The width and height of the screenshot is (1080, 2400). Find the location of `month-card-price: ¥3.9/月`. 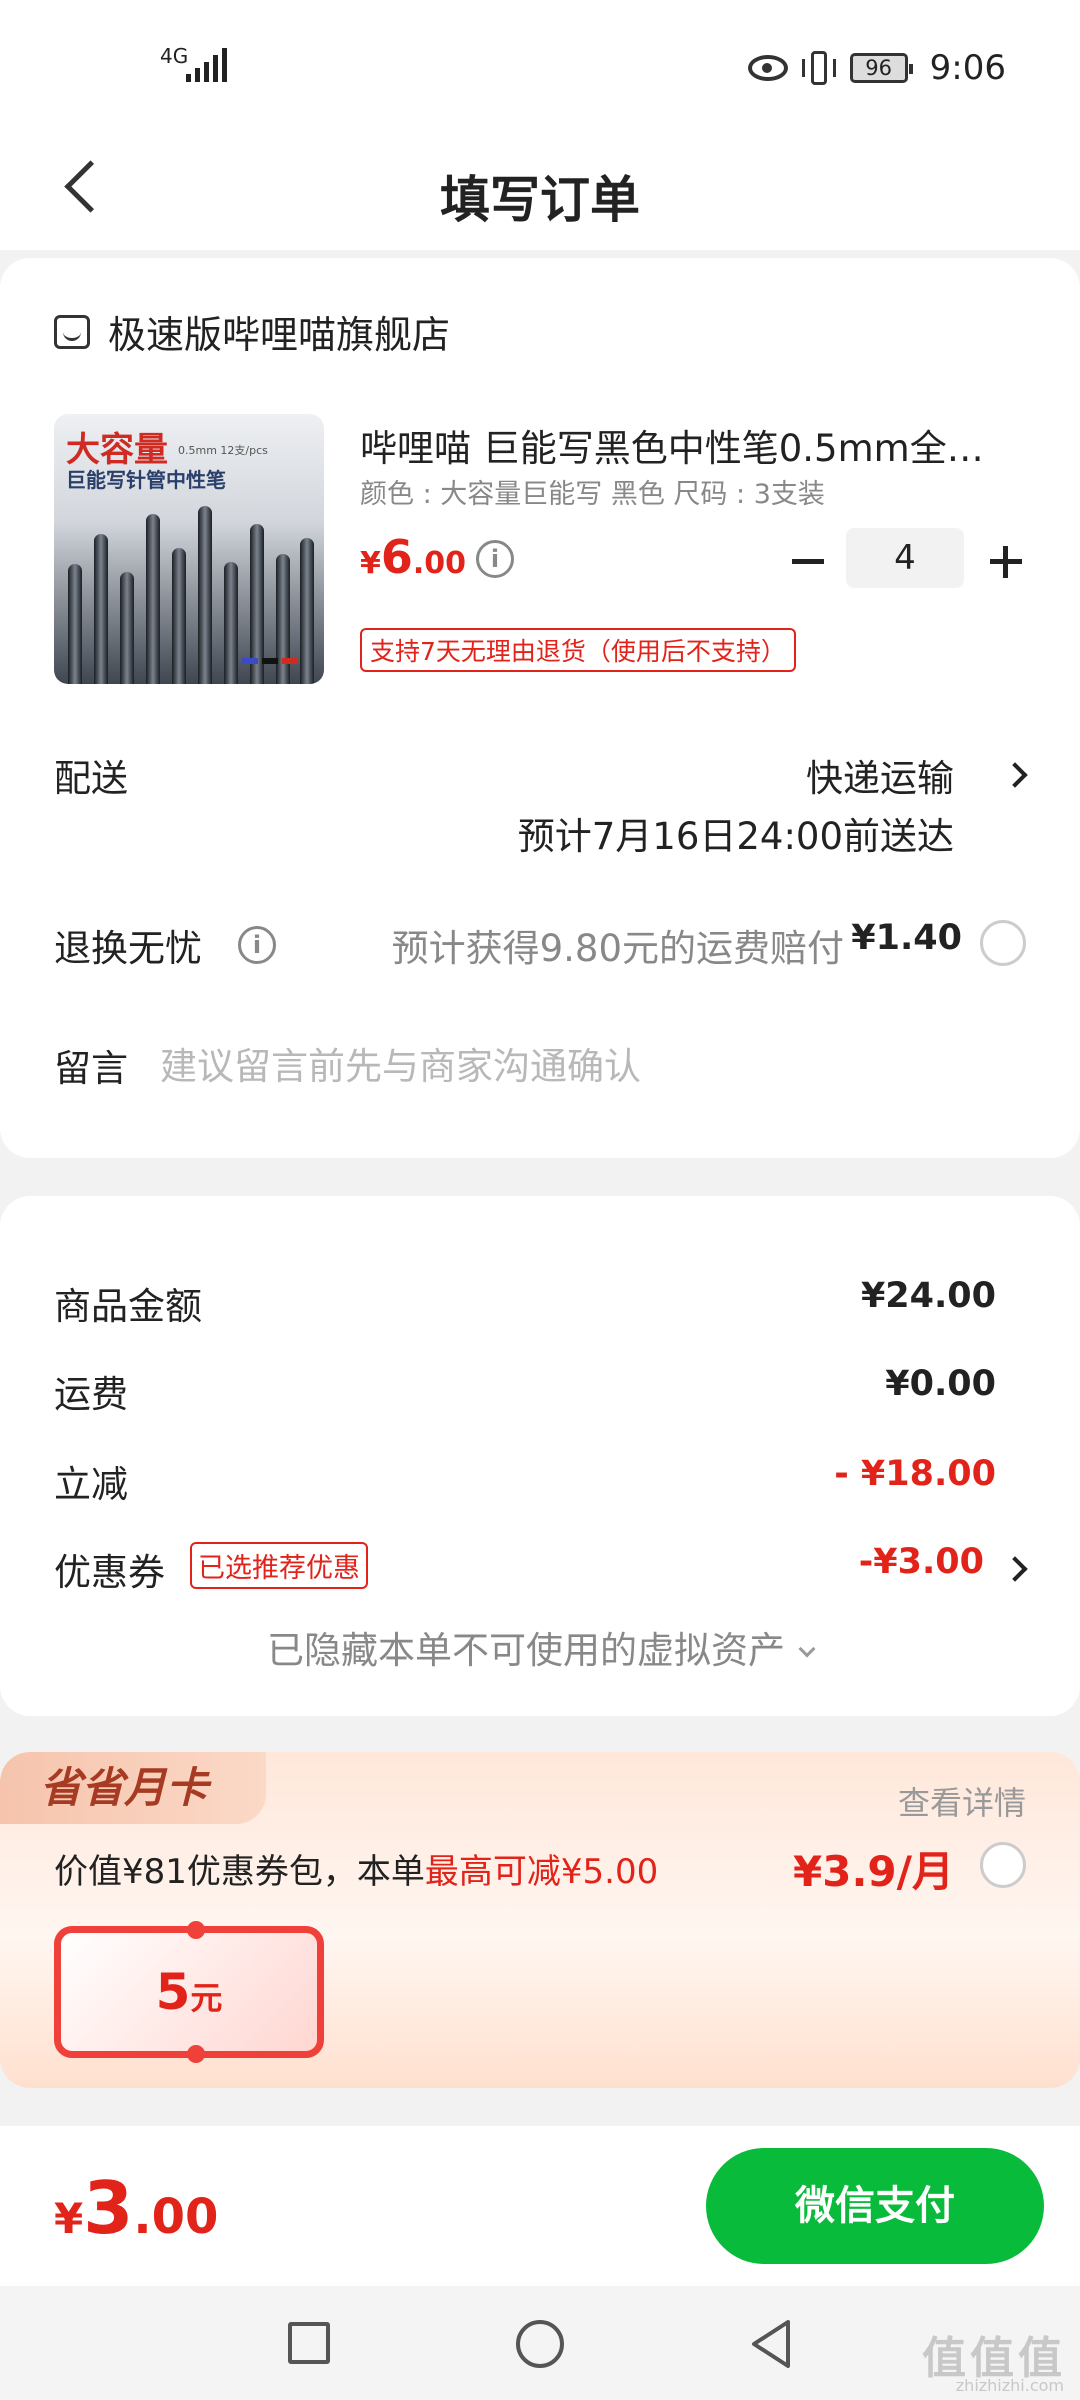

month-card-price: ¥3.9/月 is located at coordinates (873, 1871).